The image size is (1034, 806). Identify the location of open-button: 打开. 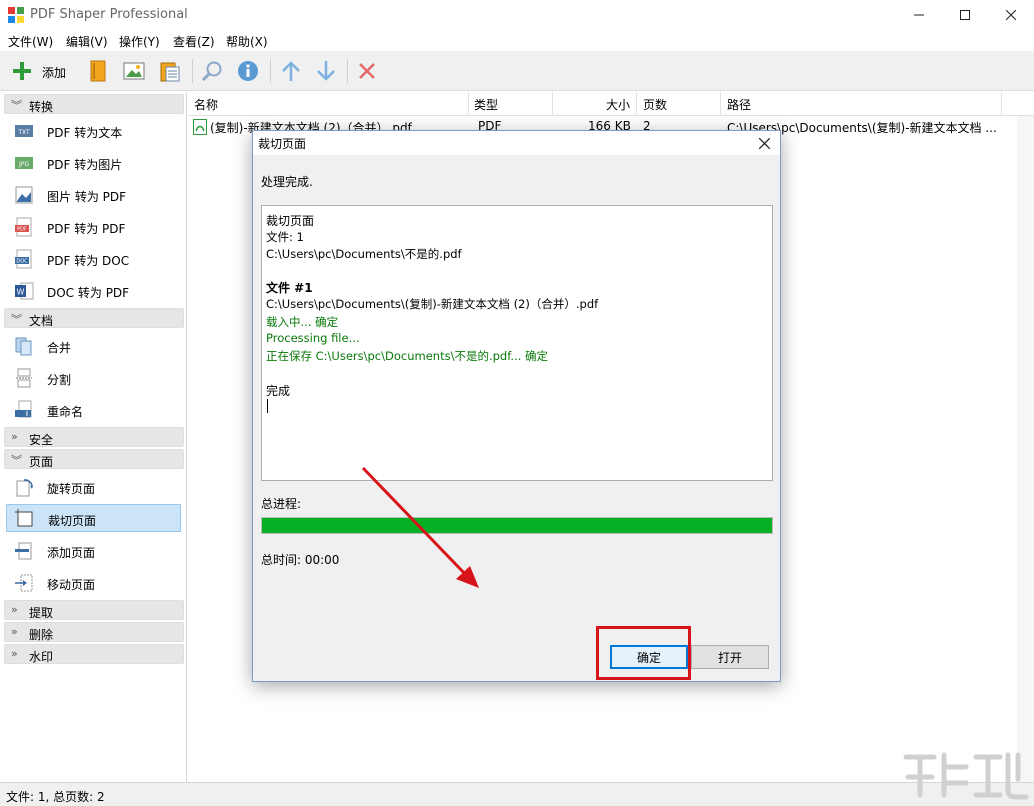
(730, 657).